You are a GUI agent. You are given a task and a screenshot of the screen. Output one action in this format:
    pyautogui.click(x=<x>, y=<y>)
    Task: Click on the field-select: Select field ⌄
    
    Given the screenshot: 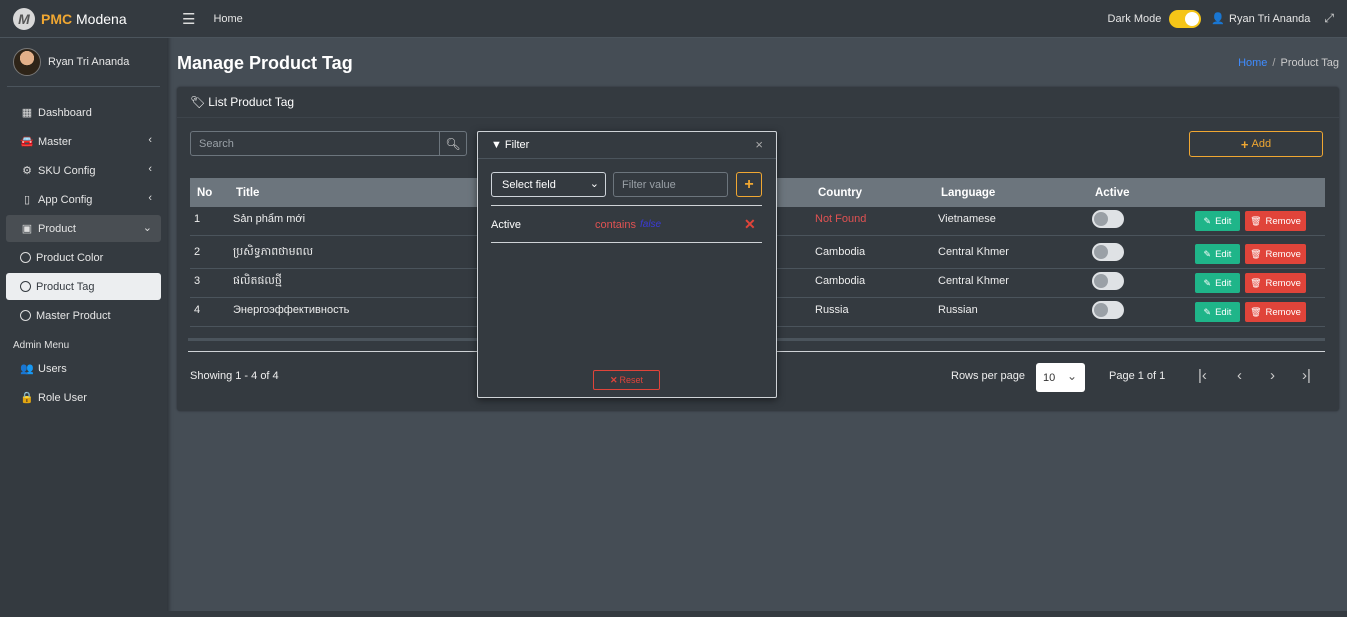 What is the action you would take?
    pyautogui.click(x=548, y=184)
    